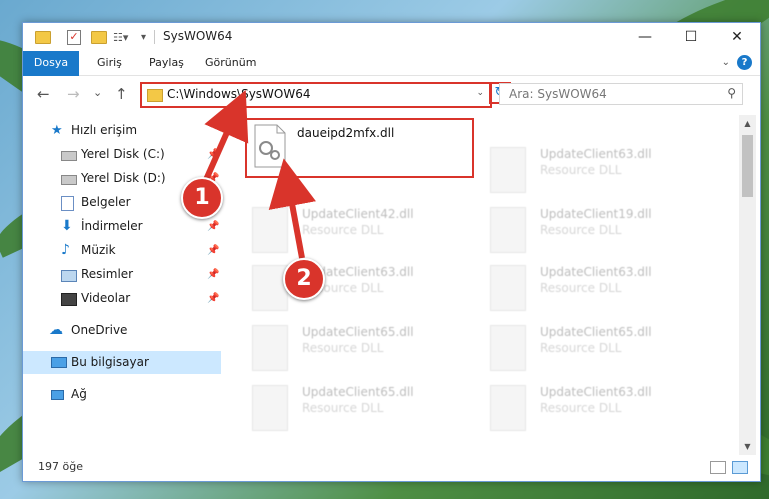 This screenshot has height=499, width=769. I want to click on annotation-overlay, so click(259, 174).